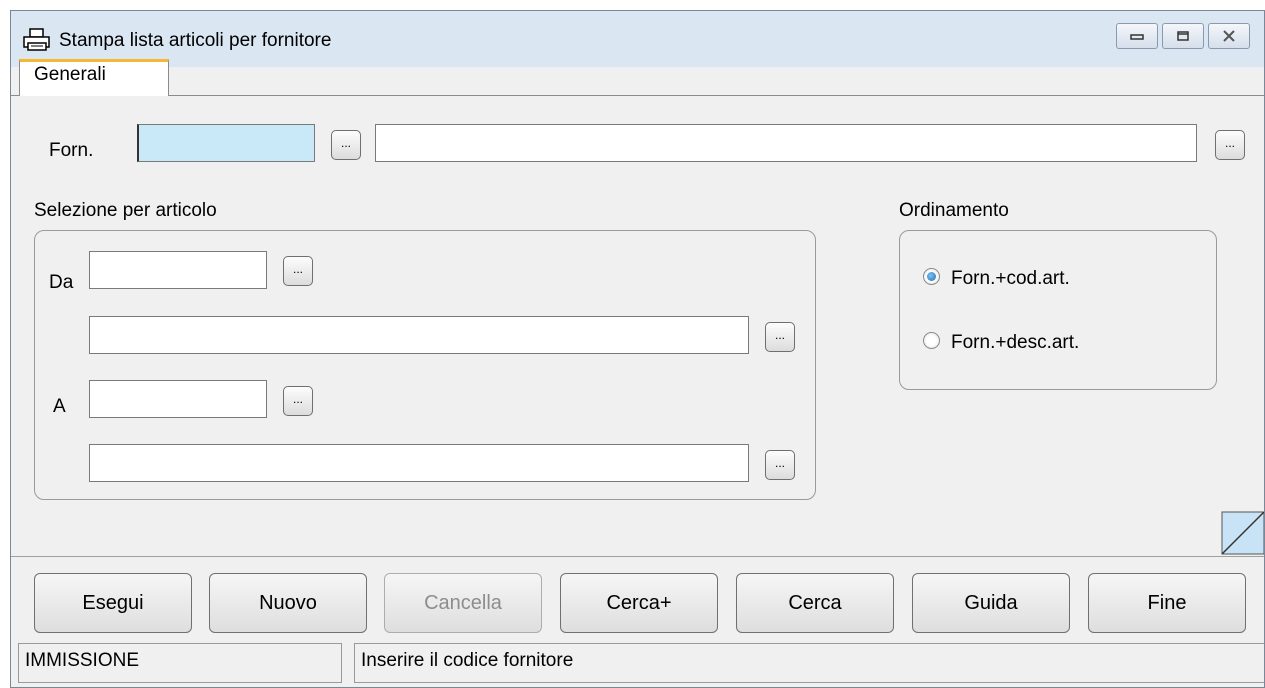 The width and height of the screenshot is (1265, 688). I want to click on window-controls, so click(1181, 36).